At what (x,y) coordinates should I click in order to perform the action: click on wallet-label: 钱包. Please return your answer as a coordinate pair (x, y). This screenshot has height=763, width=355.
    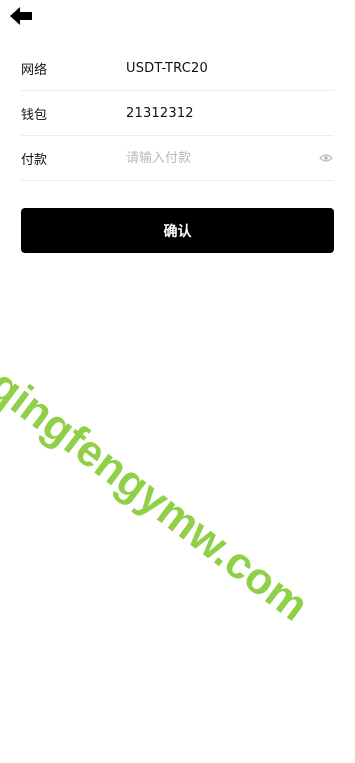
    Looking at the image, I should click on (34, 115).